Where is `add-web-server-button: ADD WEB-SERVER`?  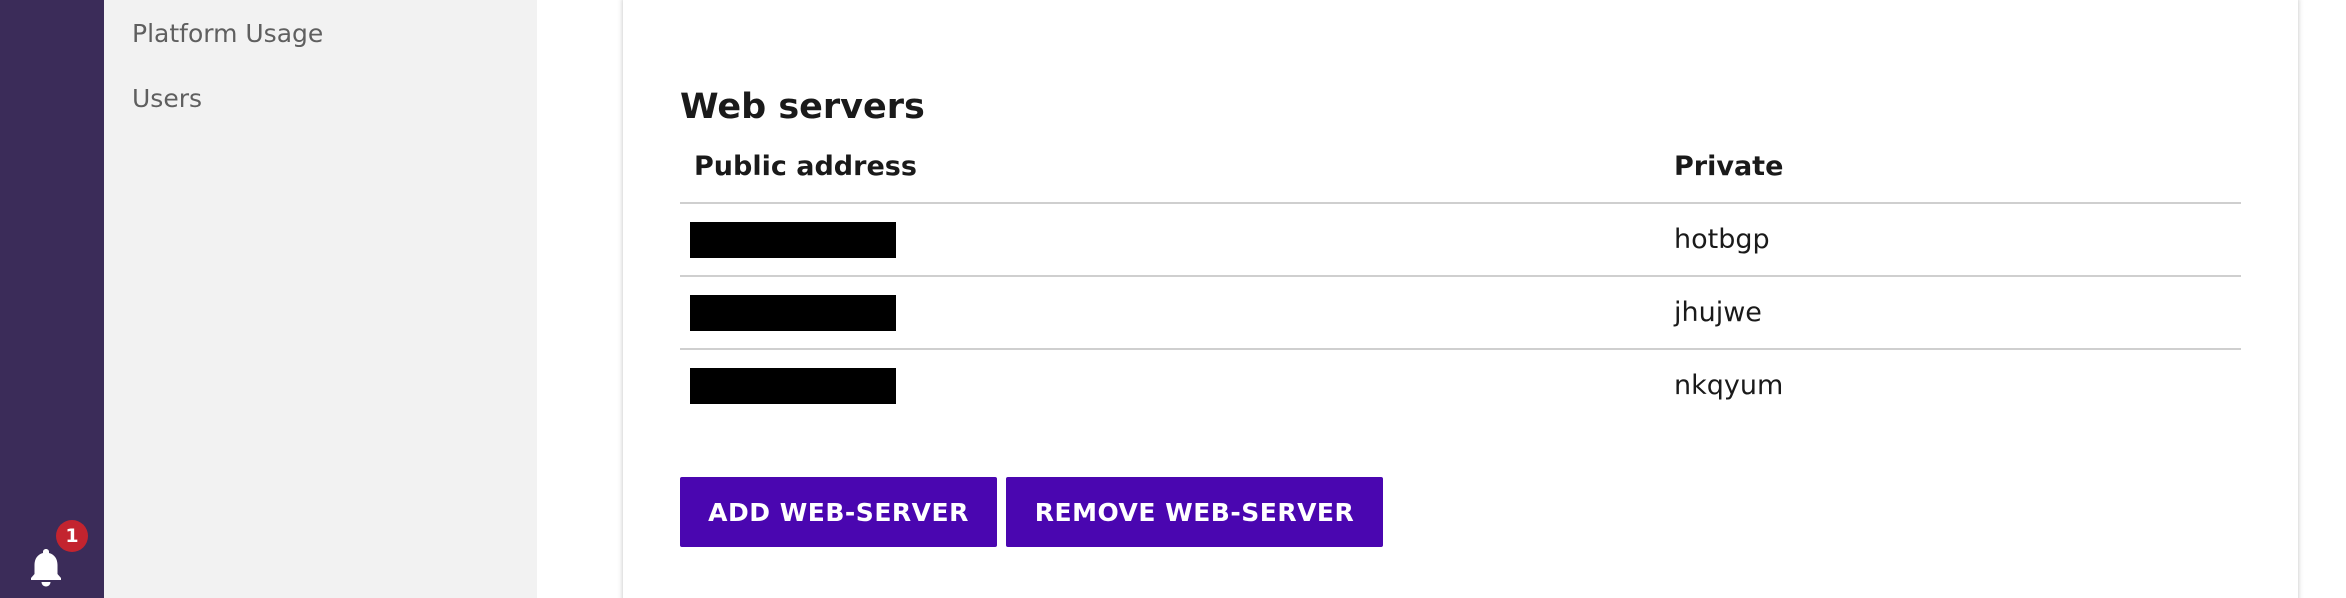
add-web-server-button: ADD WEB-SERVER is located at coordinates (838, 512).